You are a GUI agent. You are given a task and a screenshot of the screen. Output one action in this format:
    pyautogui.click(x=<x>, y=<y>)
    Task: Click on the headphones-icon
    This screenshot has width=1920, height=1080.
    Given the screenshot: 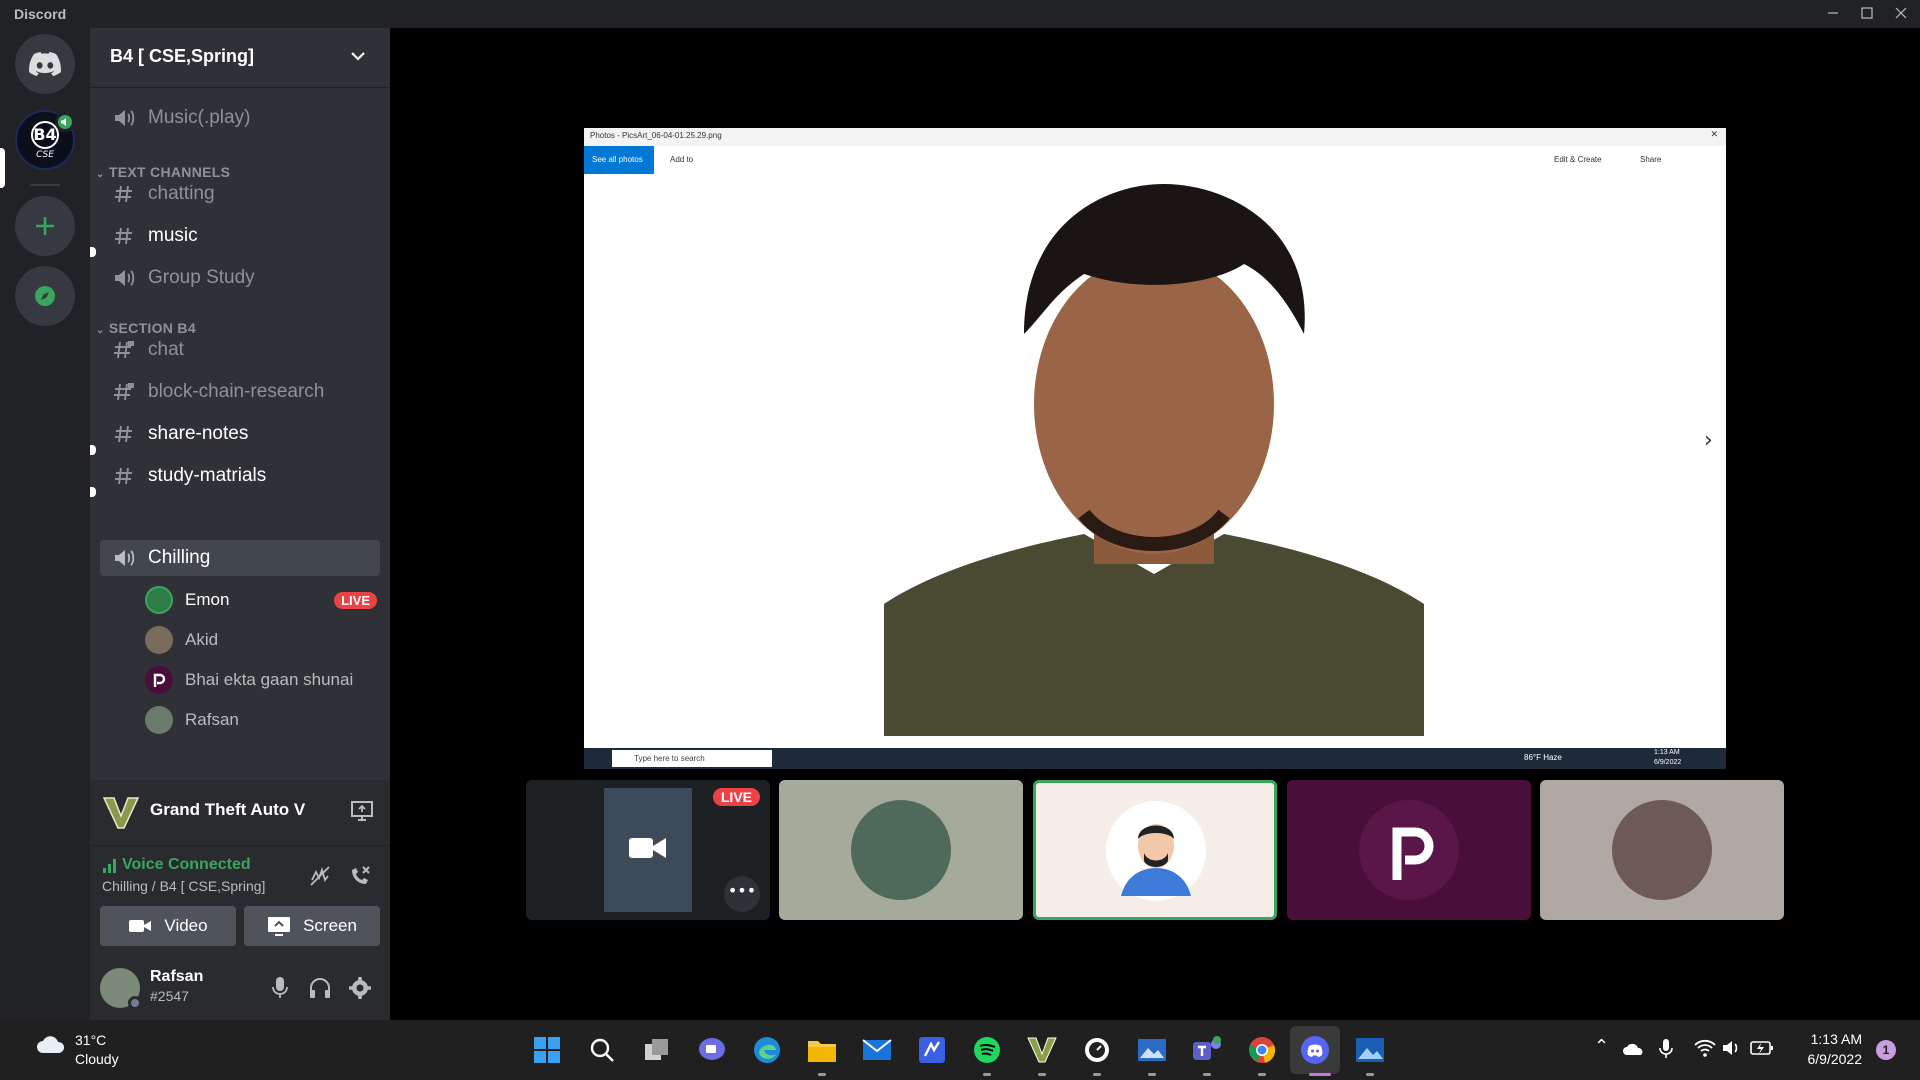 What is the action you would take?
    pyautogui.click(x=320, y=988)
    